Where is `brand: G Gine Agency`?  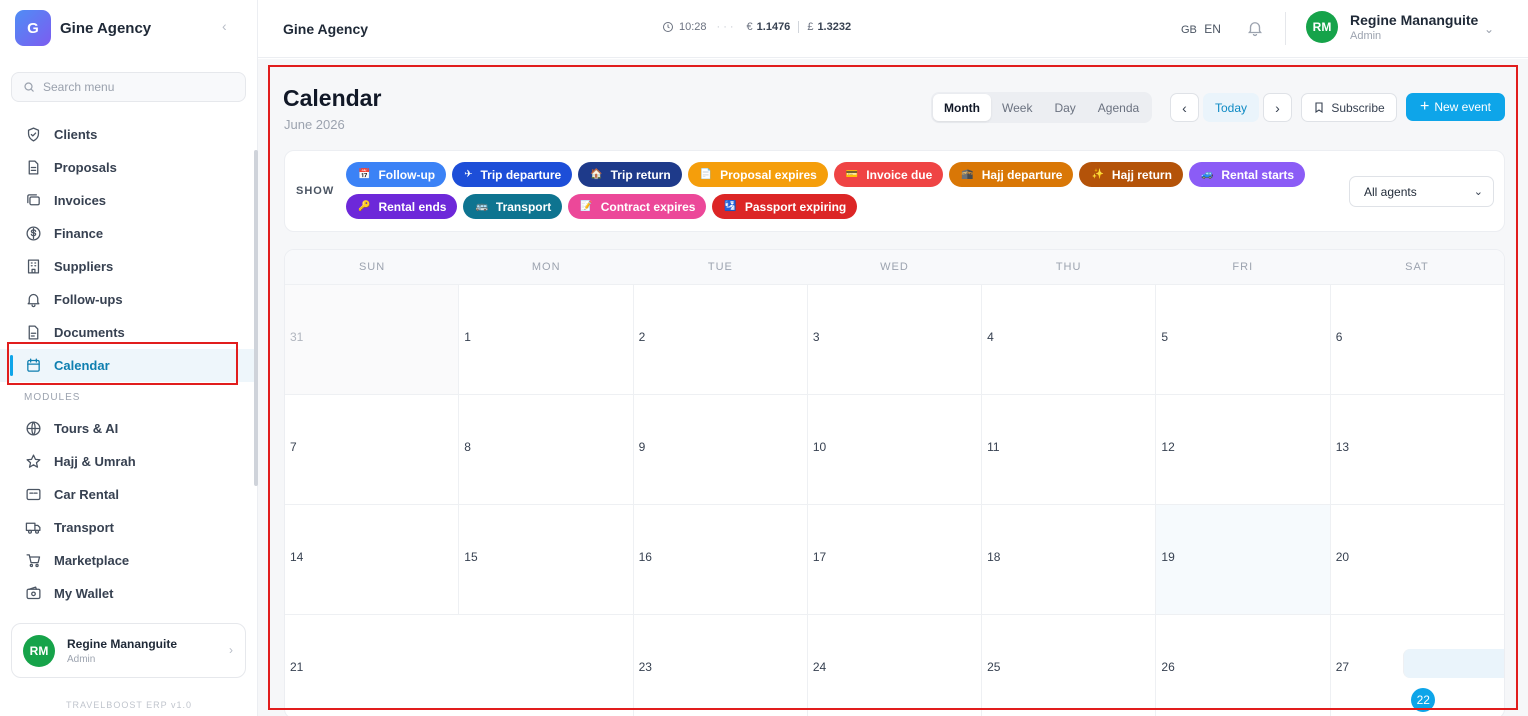 brand: G Gine Agency is located at coordinates (83, 28).